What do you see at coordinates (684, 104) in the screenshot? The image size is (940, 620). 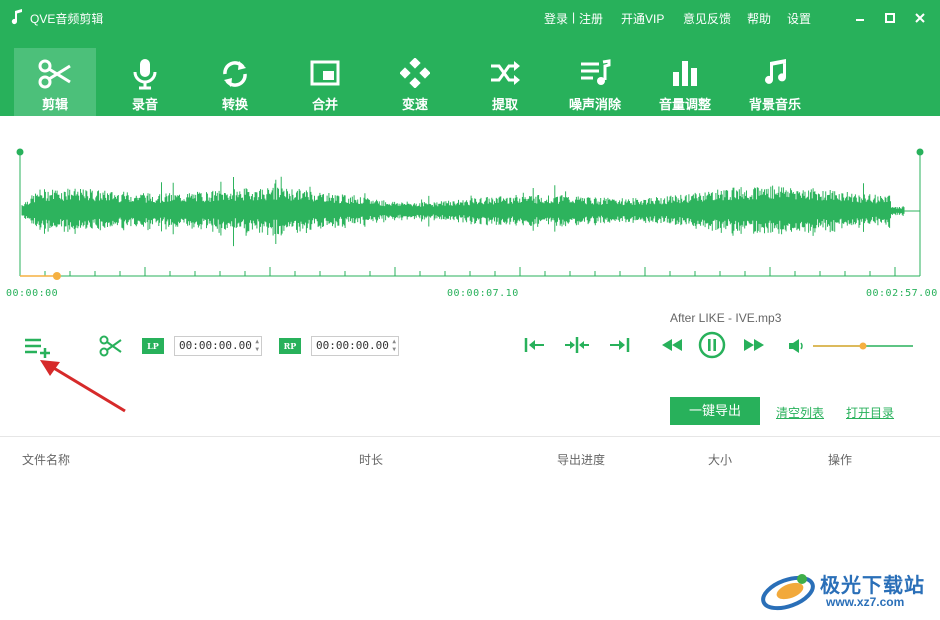 I see `tab-volume-label: 音量调整` at bounding box center [684, 104].